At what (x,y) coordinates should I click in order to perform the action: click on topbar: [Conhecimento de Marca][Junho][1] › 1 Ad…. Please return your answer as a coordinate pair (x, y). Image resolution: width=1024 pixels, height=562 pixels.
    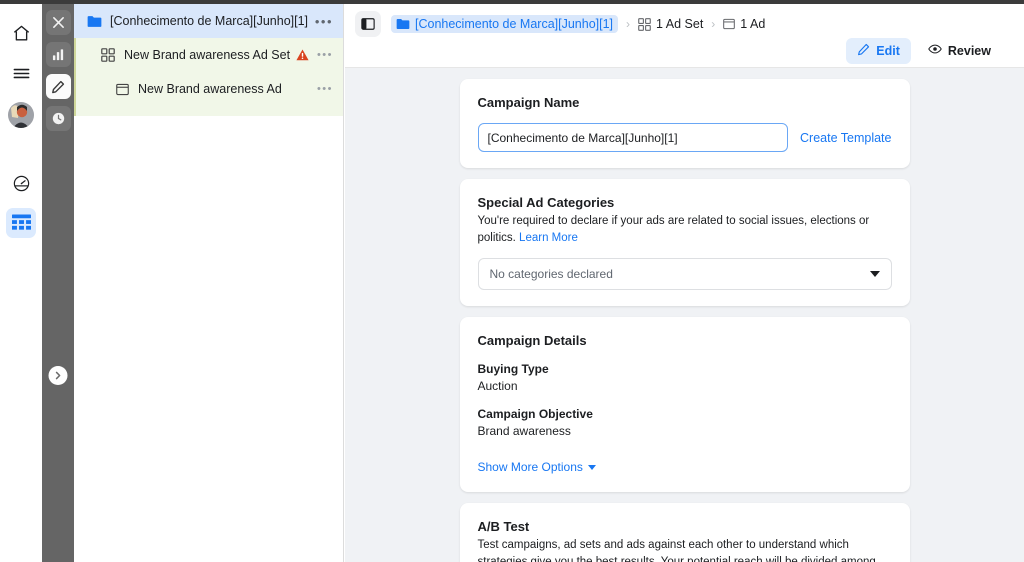
    Looking at the image, I should click on (684, 36).